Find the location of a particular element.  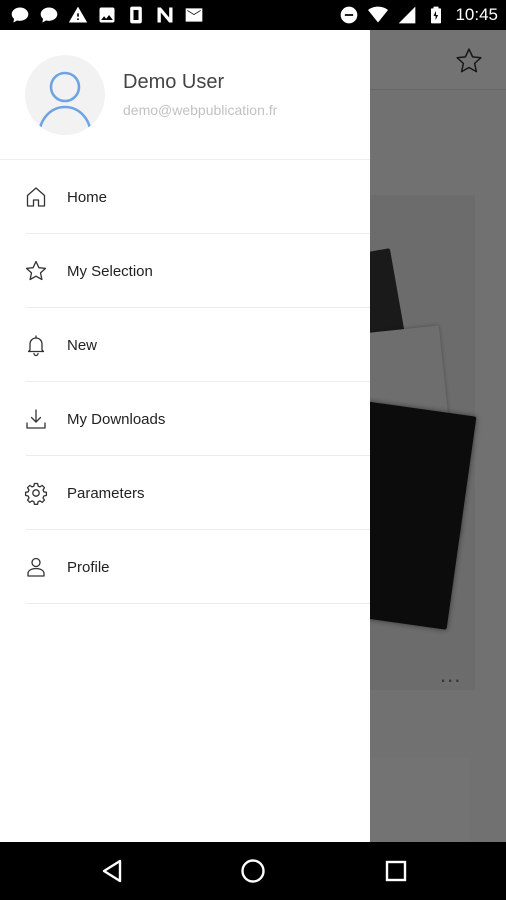

home-circle-icon is located at coordinates (253, 871).